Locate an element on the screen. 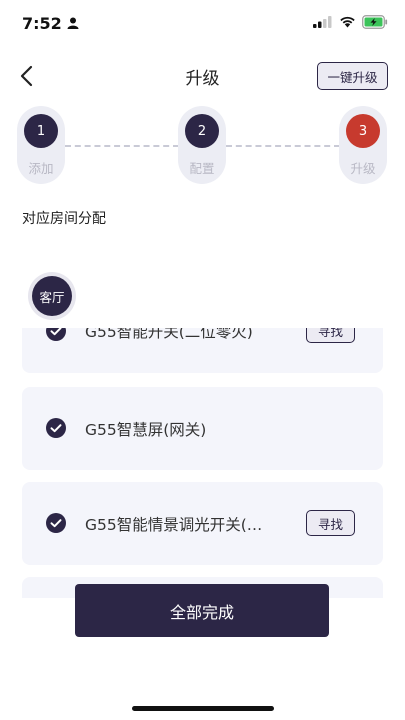  device-card: G55智能开关(二位零火) 寻找 is located at coordinates (202, 350).